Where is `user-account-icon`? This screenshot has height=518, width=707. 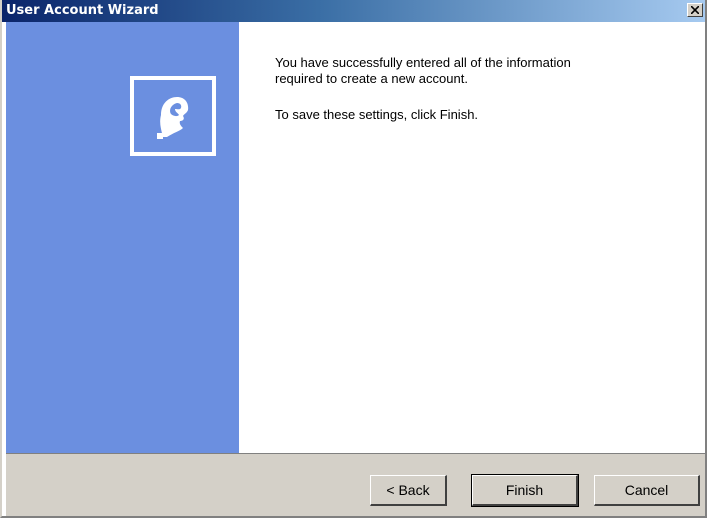 user-account-icon is located at coordinates (173, 118).